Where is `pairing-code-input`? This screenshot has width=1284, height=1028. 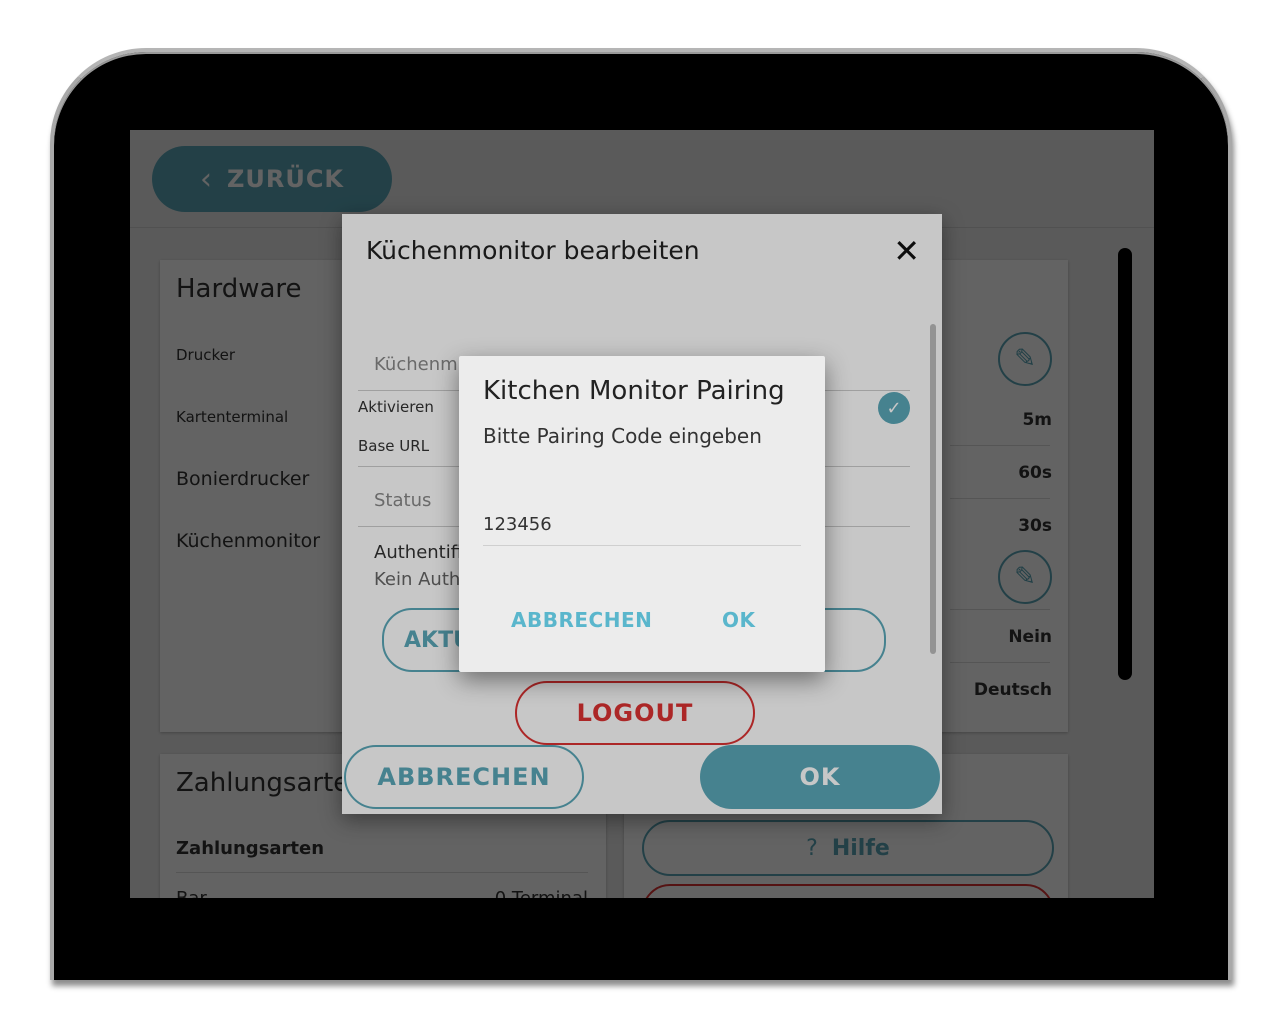 pairing-code-input is located at coordinates (642, 525).